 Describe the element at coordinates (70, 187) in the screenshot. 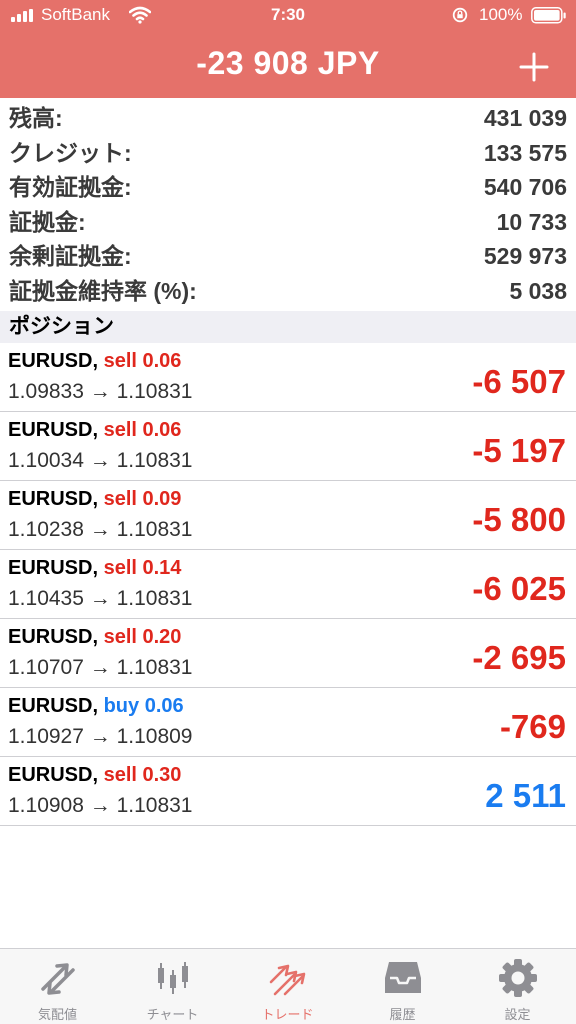

I see `summary-label: 有効証拠金:` at that location.